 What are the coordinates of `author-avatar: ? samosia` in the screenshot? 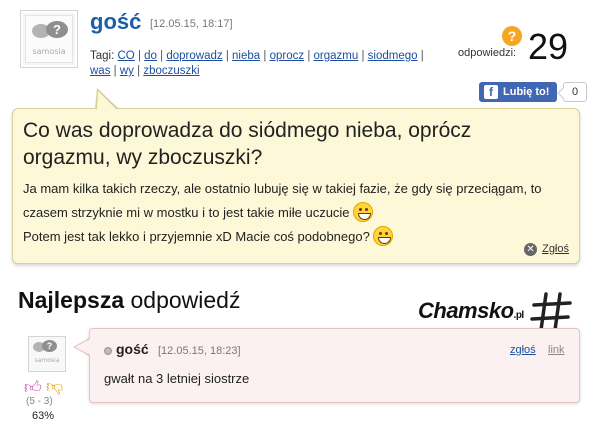 It's located at (49, 39).